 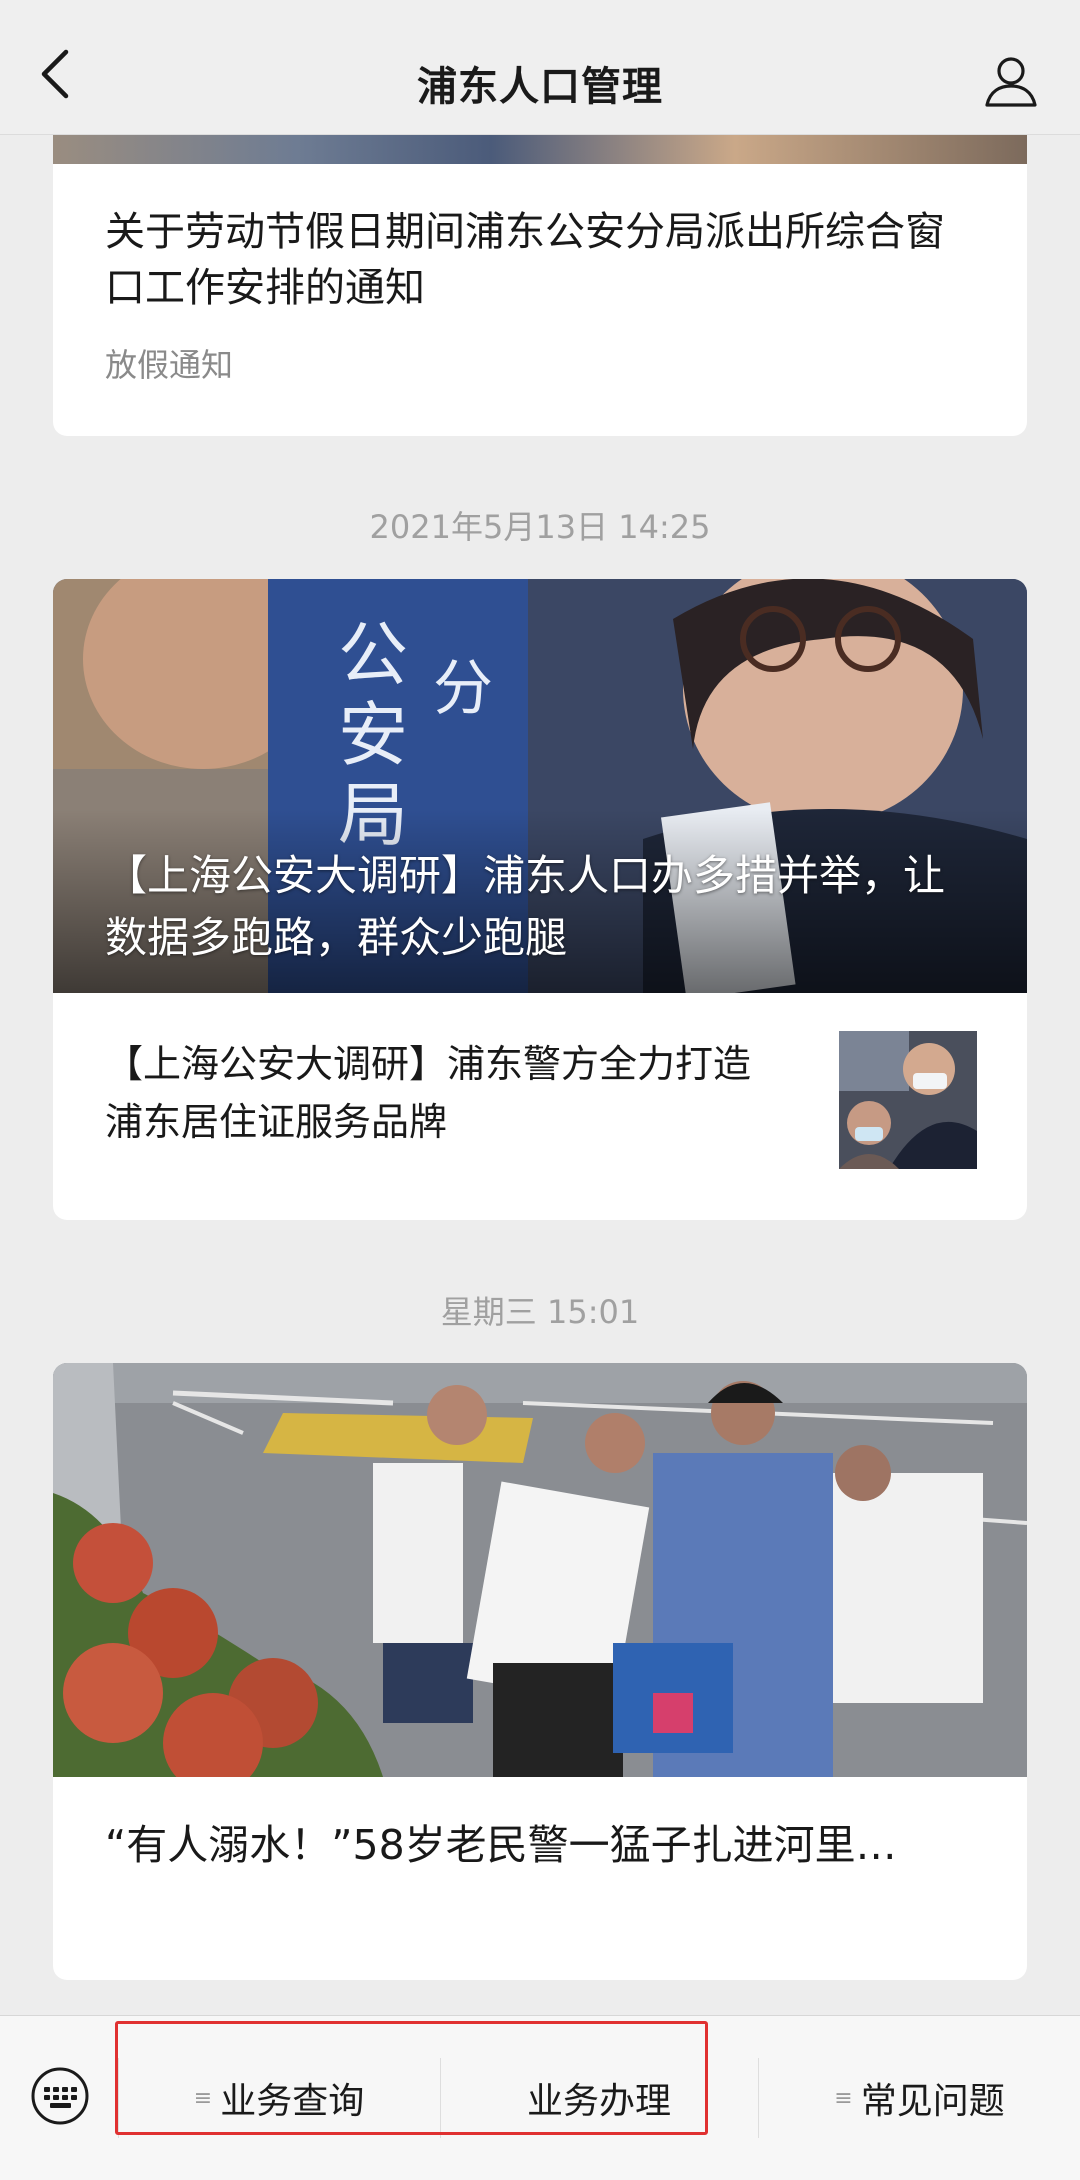 I want to click on article-title: 关于劳动节假日期间浦东公安分局派出所综合窗口工作安排的通知, so click(x=540, y=260).